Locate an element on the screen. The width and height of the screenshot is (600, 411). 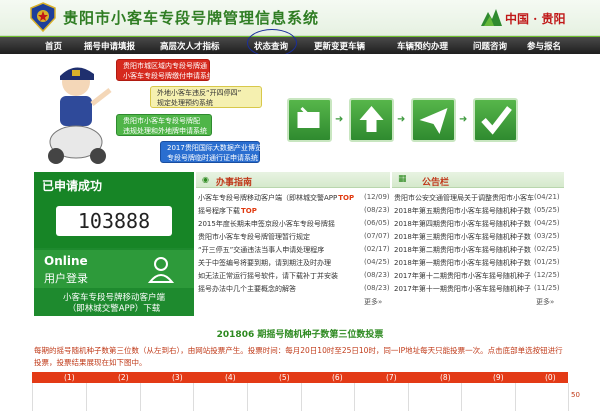
pill-text: 2017贵阳国际大数据产业博览会 专段号牌临时通行证申请系统 is located at coordinates (218, 153).